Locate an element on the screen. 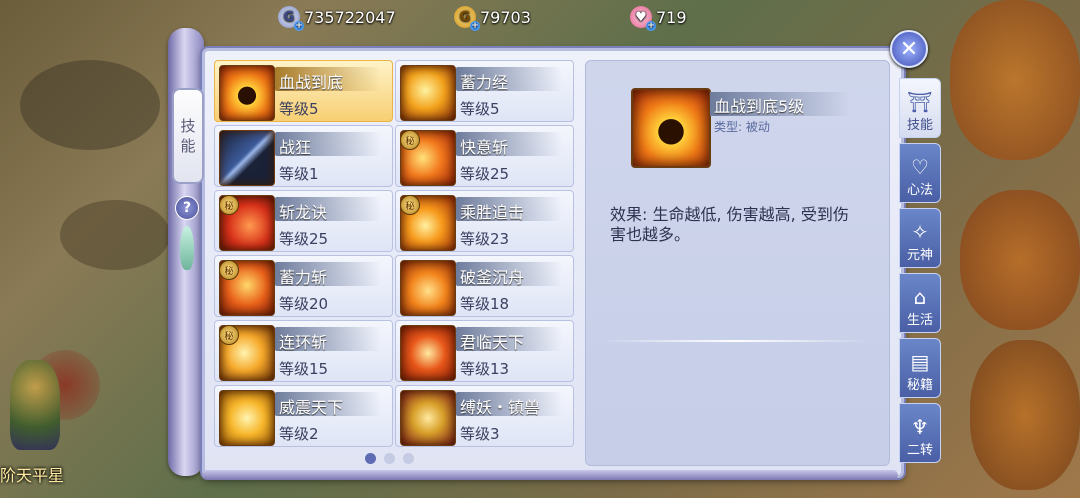 The height and width of the screenshot is (498, 1080). page-indicator is located at coordinates (389, 458).